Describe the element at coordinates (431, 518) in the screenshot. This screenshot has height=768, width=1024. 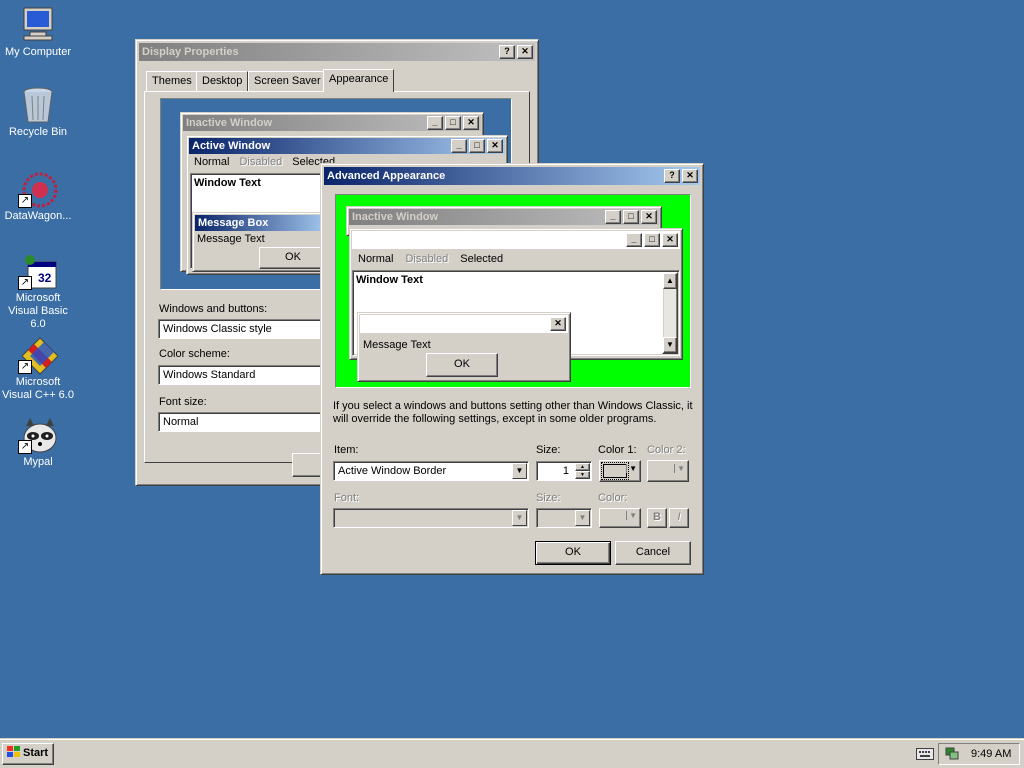
I see `font-select: ▼` at that location.